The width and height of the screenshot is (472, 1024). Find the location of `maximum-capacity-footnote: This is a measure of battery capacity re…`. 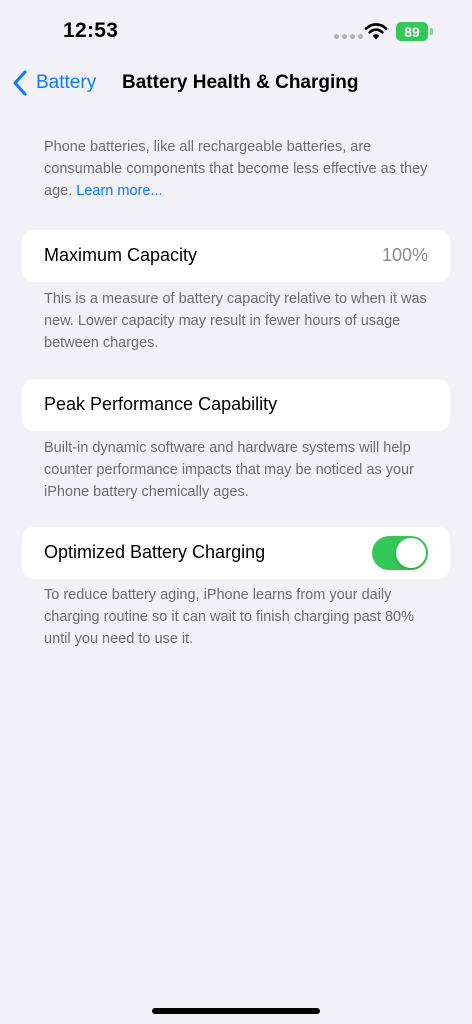

maximum-capacity-footnote: This is a measure of battery capacity re… is located at coordinates (235, 321).